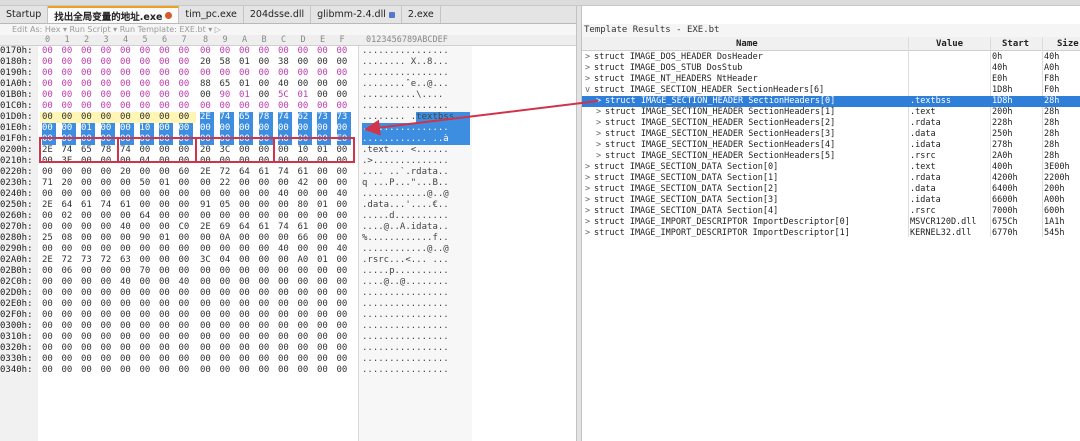  I want to click on ascii-text: ........ .textbss, so click(416, 117).